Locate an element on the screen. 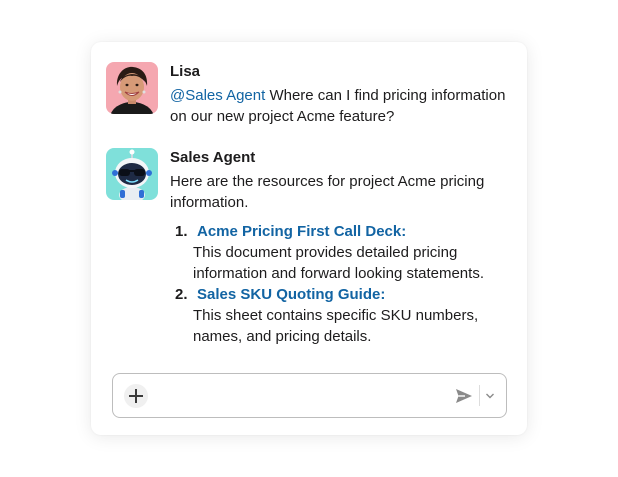 This screenshot has height=477, width=618. resource-link: Acme Pricing First Call Deck: is located at coordinates (354, 231).